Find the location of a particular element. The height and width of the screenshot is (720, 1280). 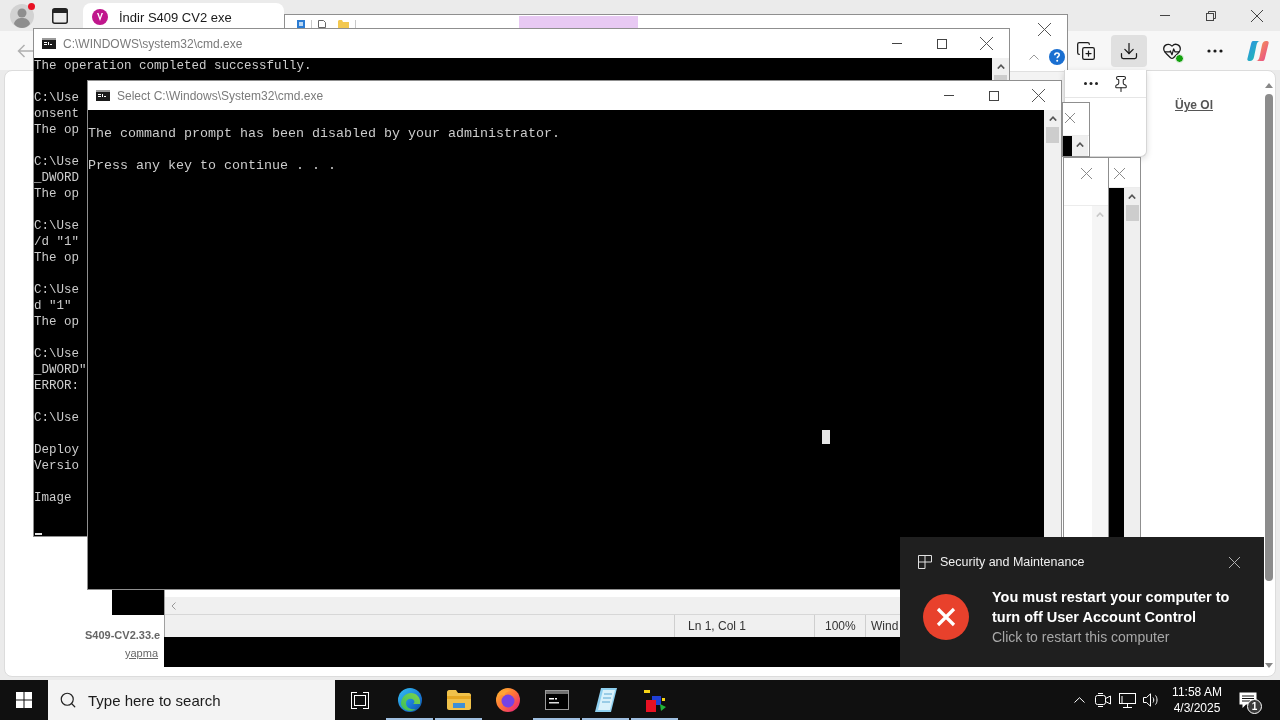

console-line: Versio is located at coordinates (56, 466).